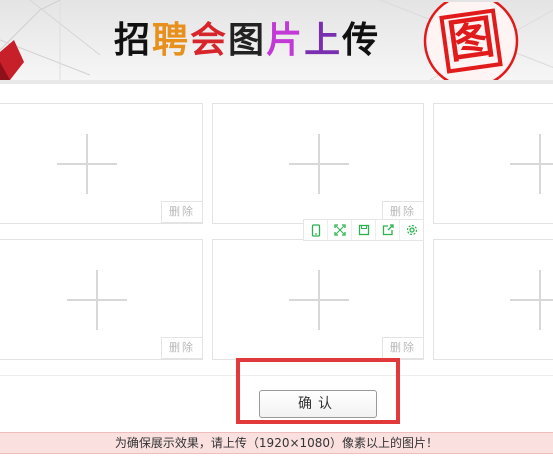 The width and height of the screenshot is (553, 471). I want to click on banner-title: 招聘会图片上传, so click(247, 41).